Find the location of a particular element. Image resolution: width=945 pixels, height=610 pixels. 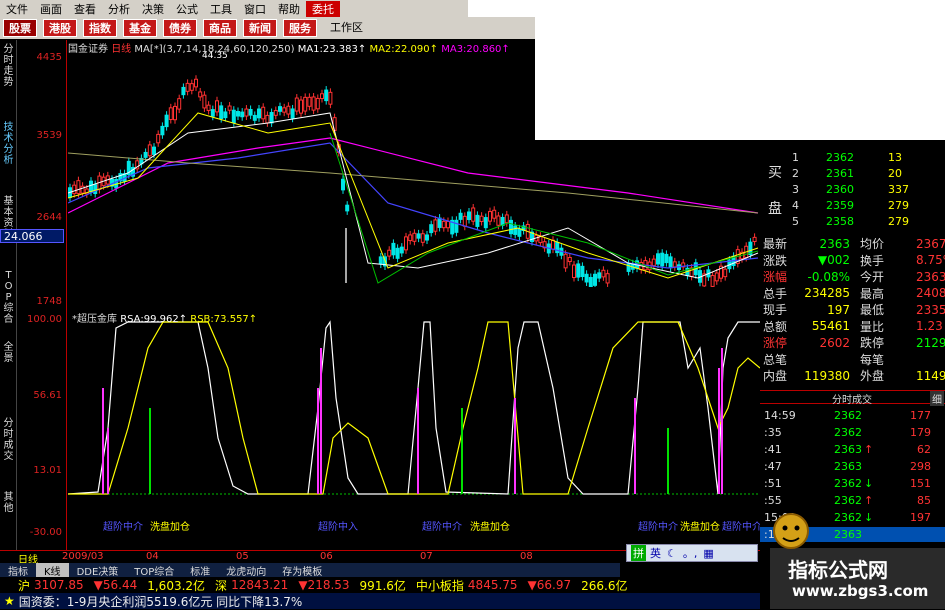

toolbar-button: 股票 is located at coordinates (20, 28).